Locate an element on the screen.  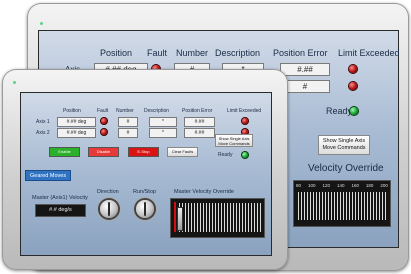
run-stop-knob-indicator is located at coordinates (145, 209).